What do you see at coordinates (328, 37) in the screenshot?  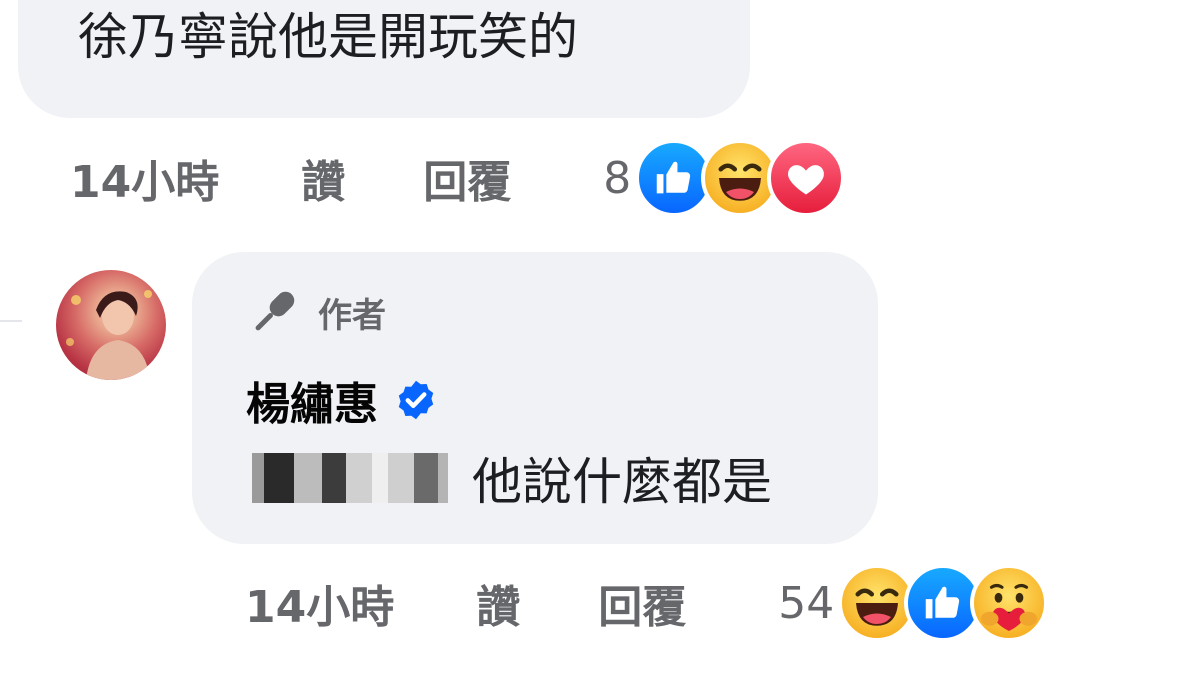 I see `comment-text: 徐乃寧說他是開玩笑的` at bounding box center [328, 37].